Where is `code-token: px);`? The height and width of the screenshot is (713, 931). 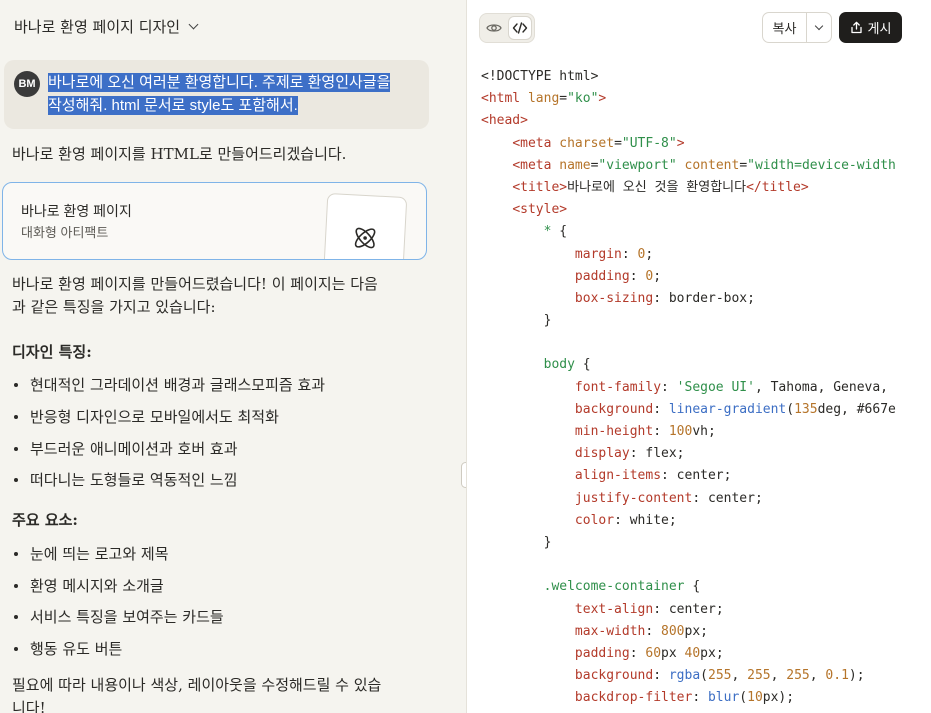 code-token: px); is located at coordinates (778, 698).